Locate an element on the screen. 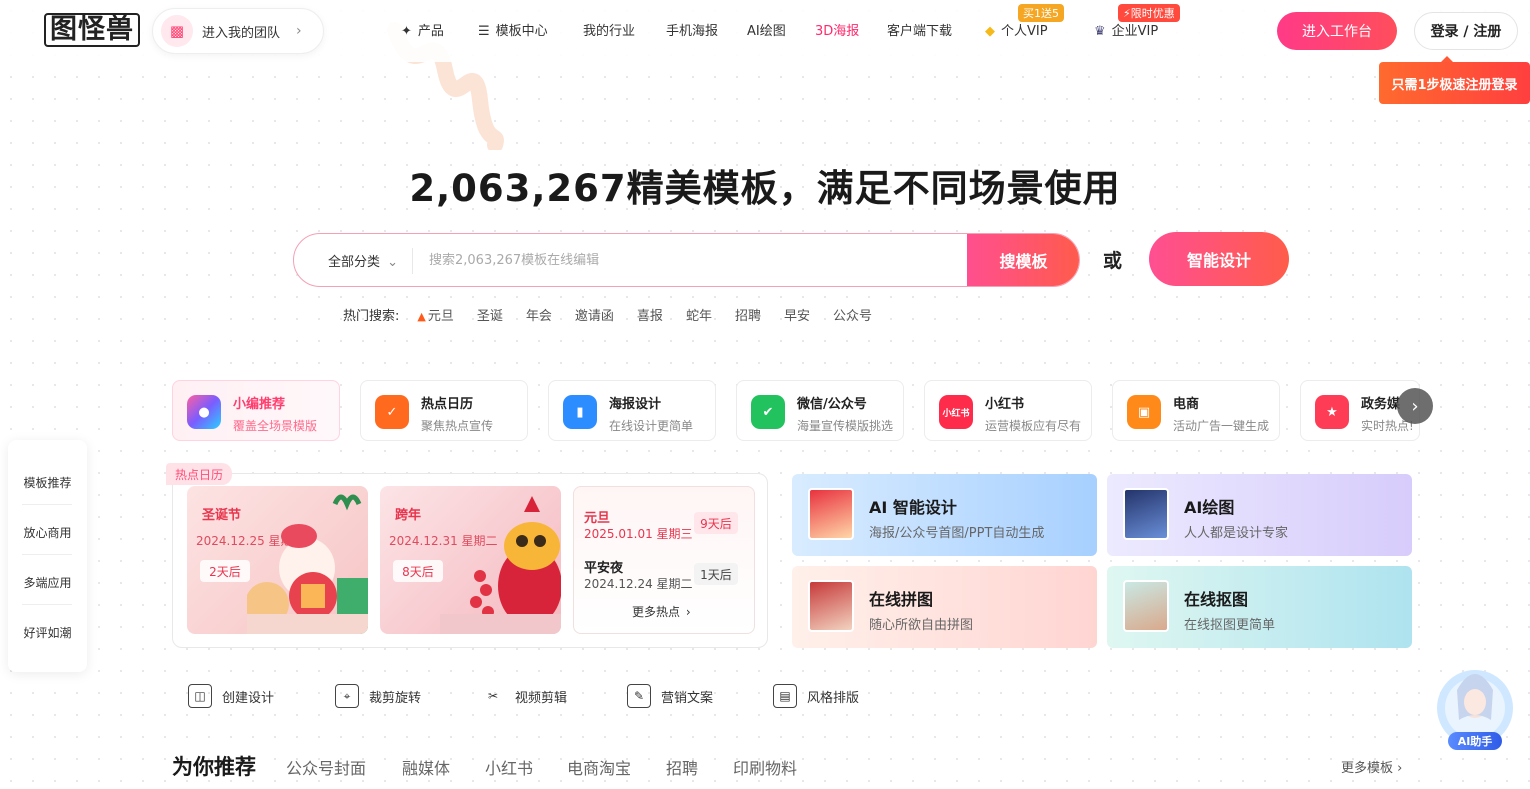  quick-tool-video-edit: ✂ 视频剪辑 is located at coordinates (524, 696).